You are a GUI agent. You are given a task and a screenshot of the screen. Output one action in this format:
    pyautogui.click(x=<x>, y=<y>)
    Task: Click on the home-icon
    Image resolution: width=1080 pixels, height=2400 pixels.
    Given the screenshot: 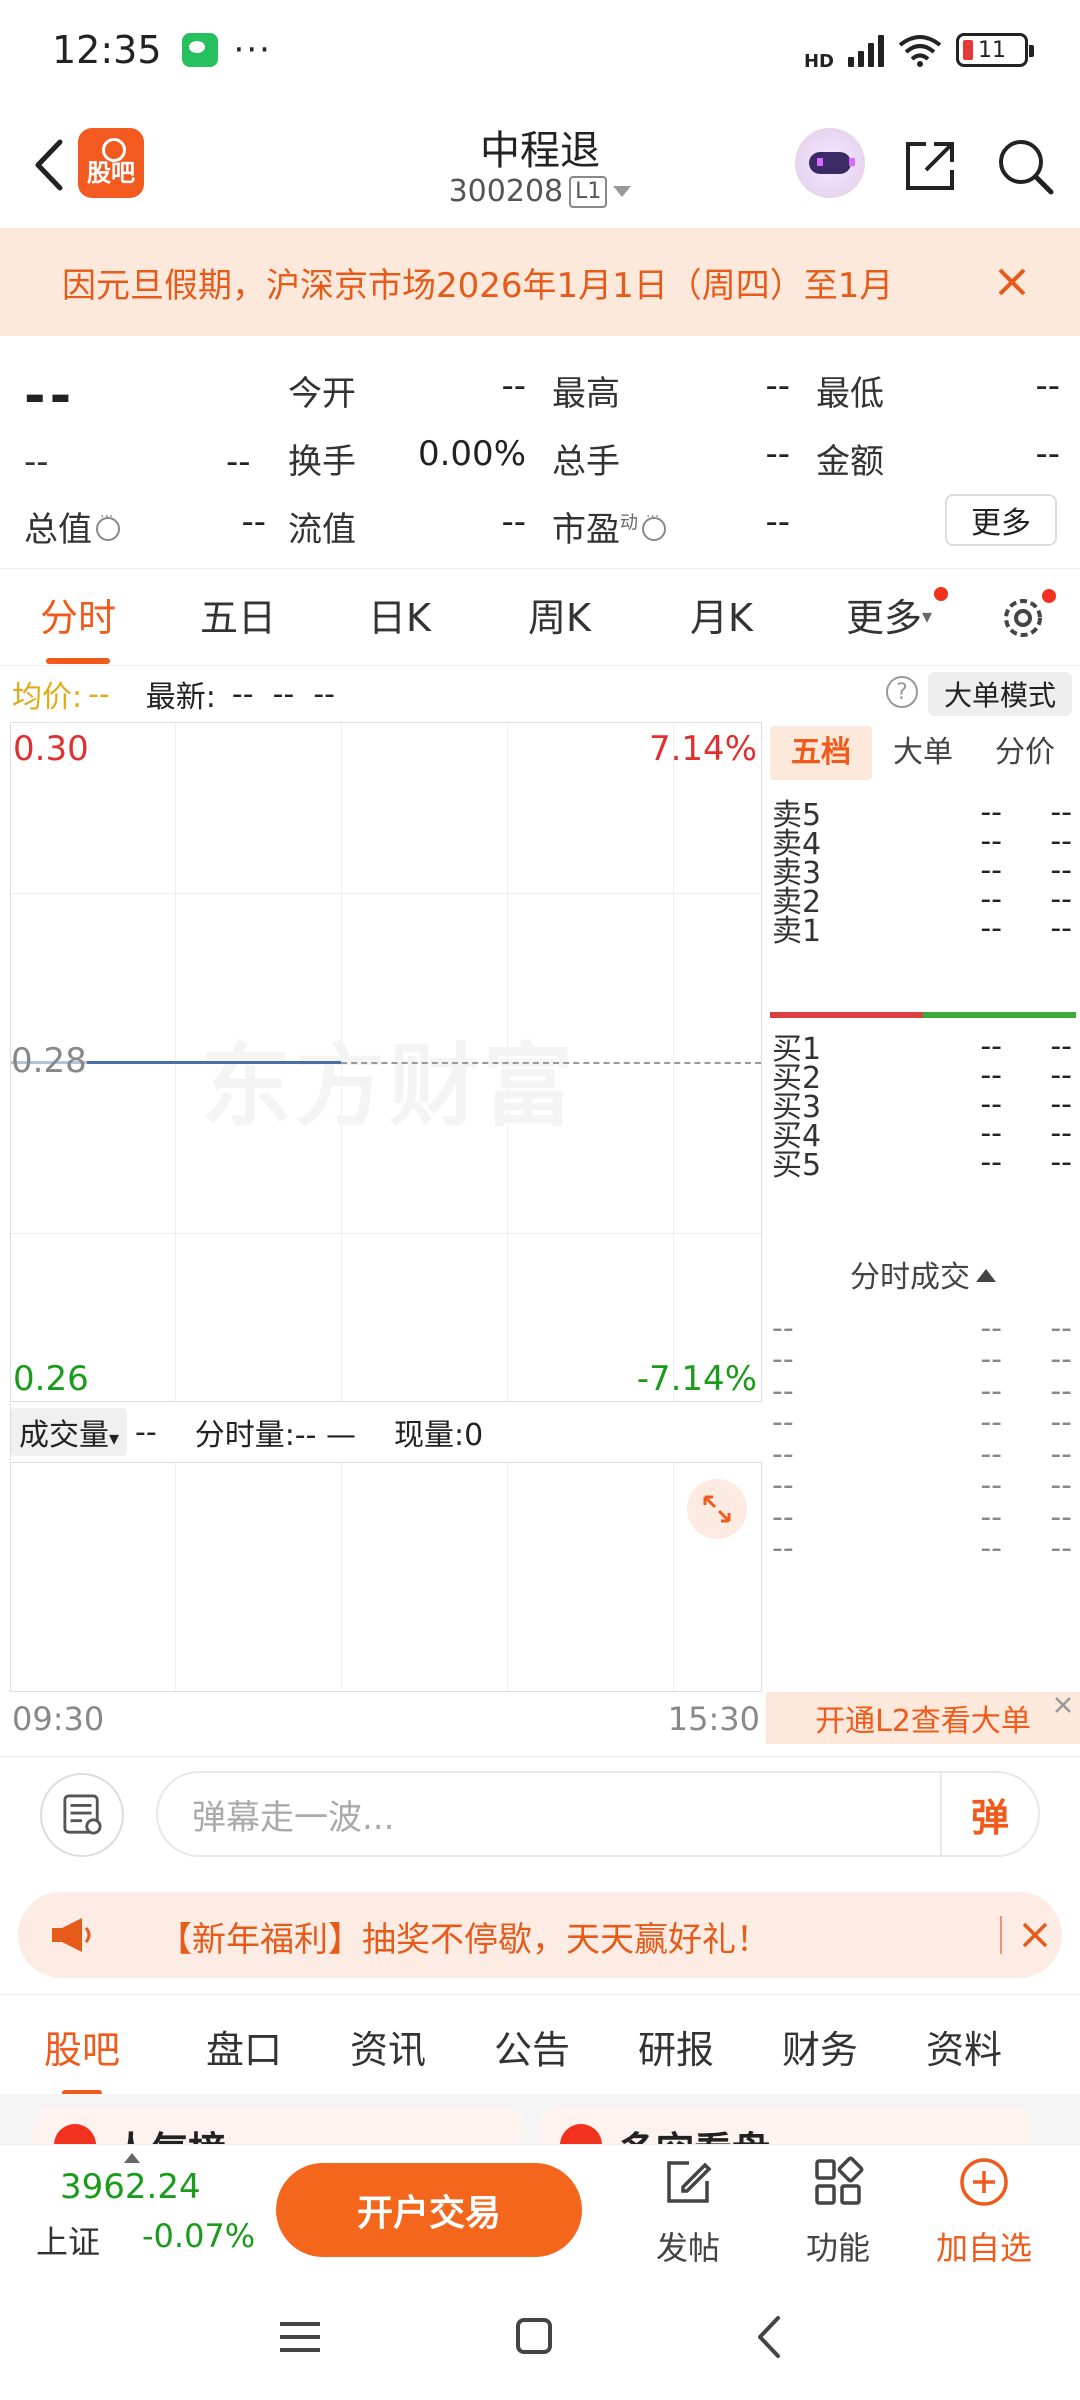 What is the action you would take?
    pyautogui.click(x=534, y=2337)
    